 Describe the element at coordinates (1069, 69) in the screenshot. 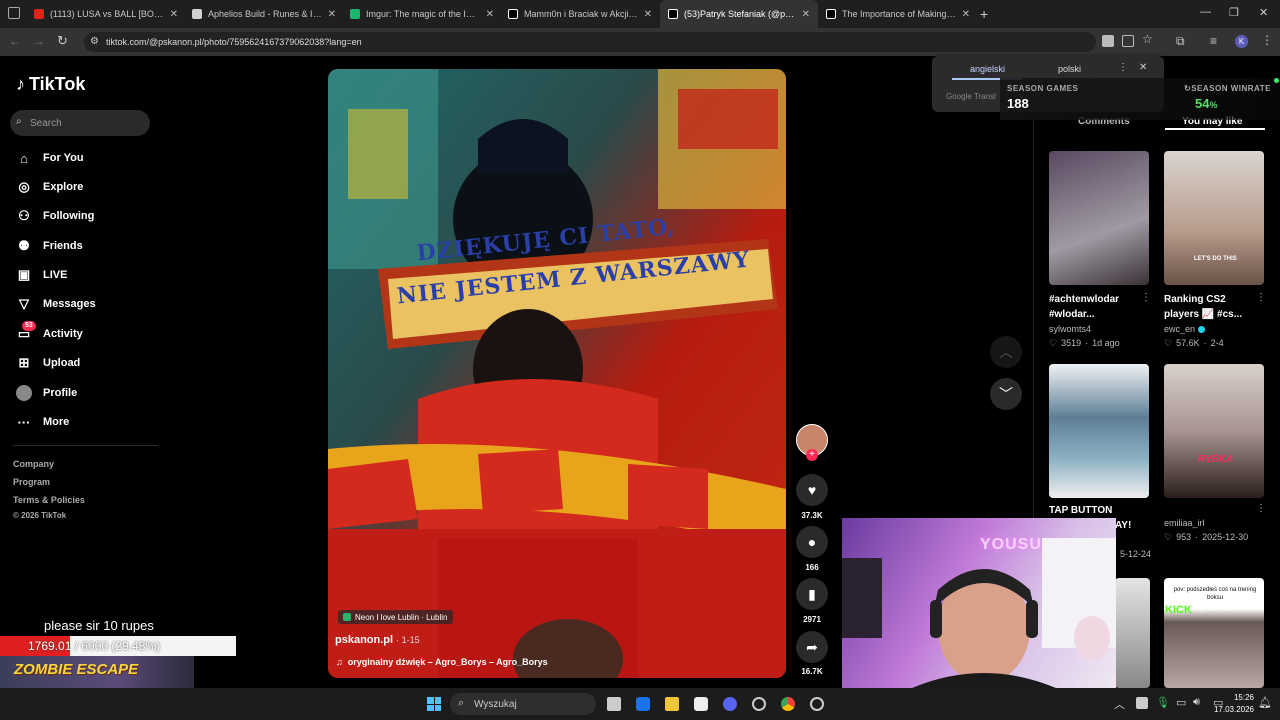

I see `translate-tab-target: polski` at that location.